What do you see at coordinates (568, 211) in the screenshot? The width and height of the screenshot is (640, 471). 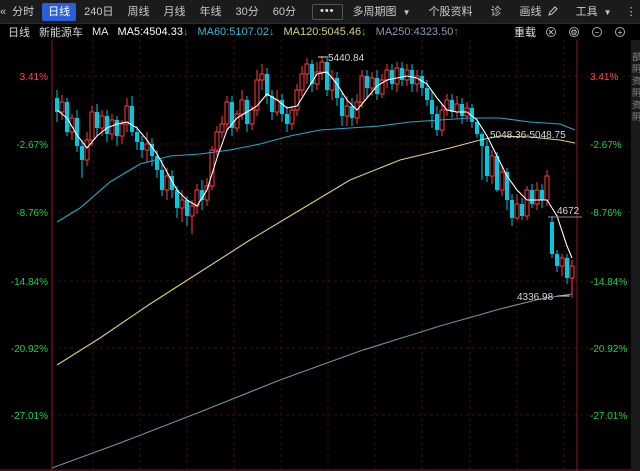 I see `annotation-4672: 4672` at bounding box center [568, 211].